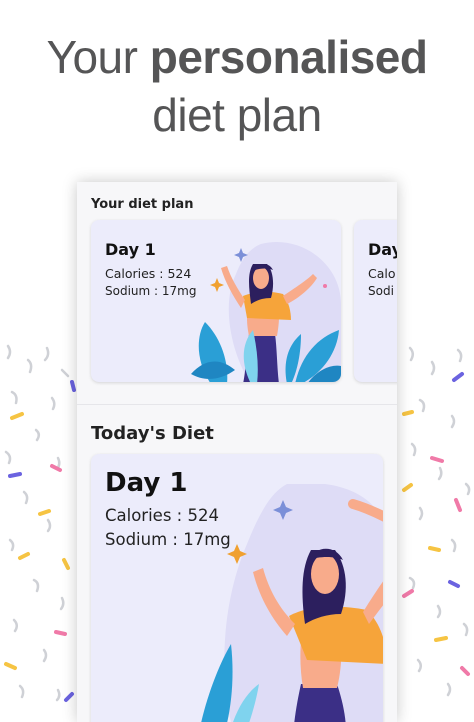 The image size is (474, 722). I want to click on card-sodium: Sodi, so click(381, 291).